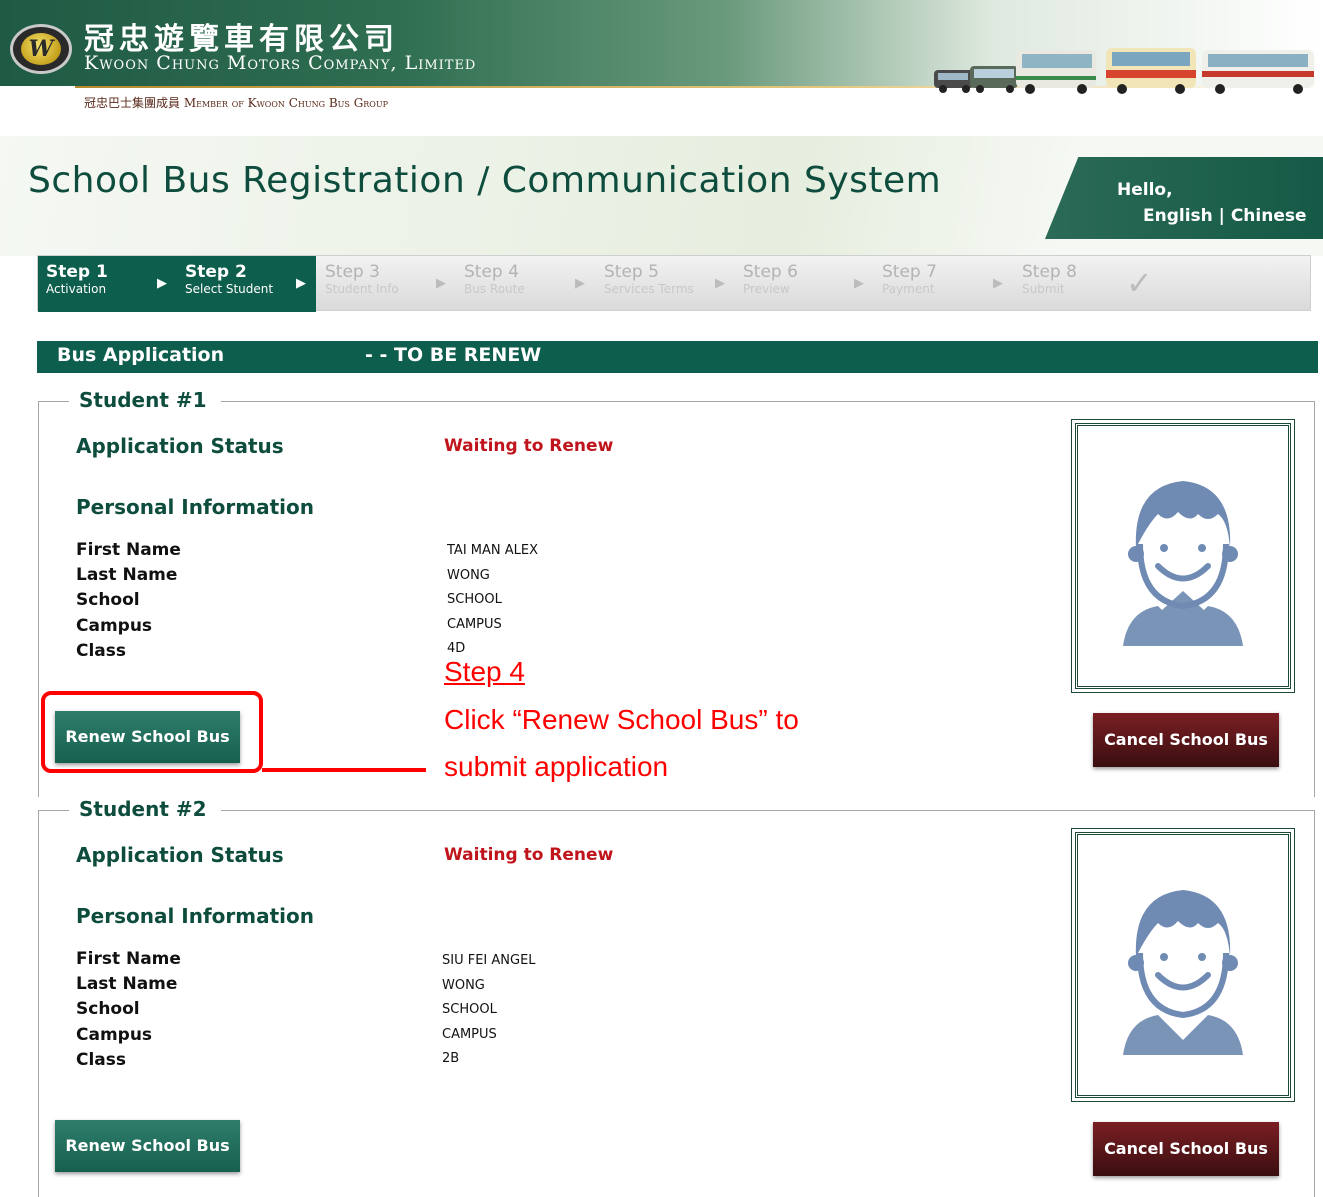 The width and height of the screenshot is (1323, 1197). I want to click on company-logo: W, so click(41, 49).